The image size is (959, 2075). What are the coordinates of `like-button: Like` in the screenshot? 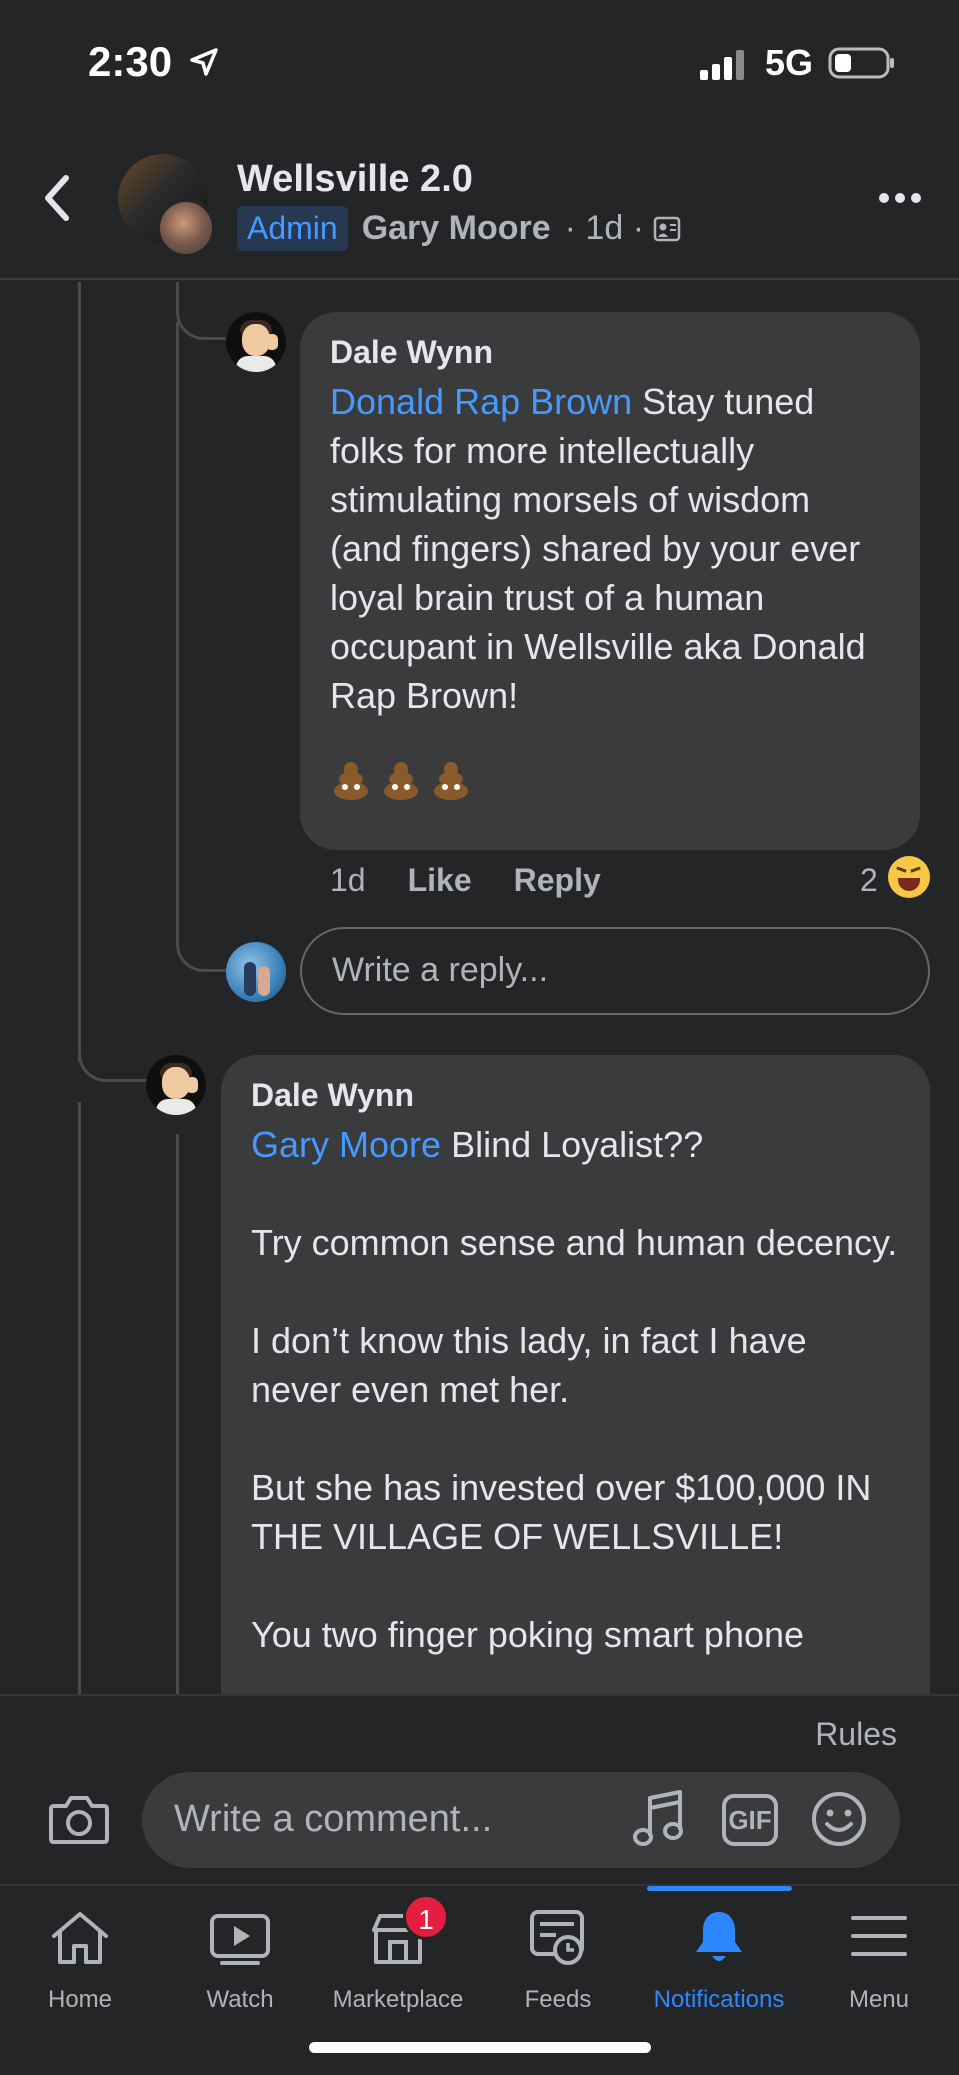 It's located at (440, 880).